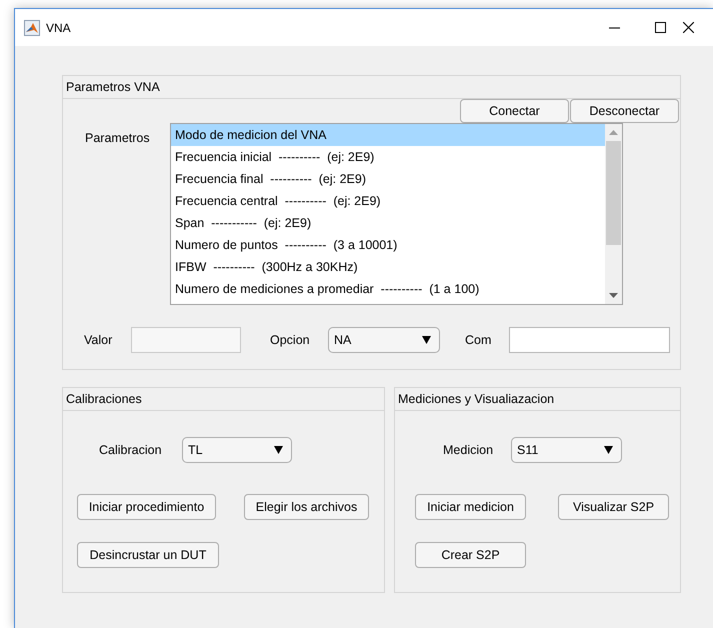 This screenshot has width=713, height=628. I want to click on panel-title: Mediciones y Visualiazacion, so click(476, 399).